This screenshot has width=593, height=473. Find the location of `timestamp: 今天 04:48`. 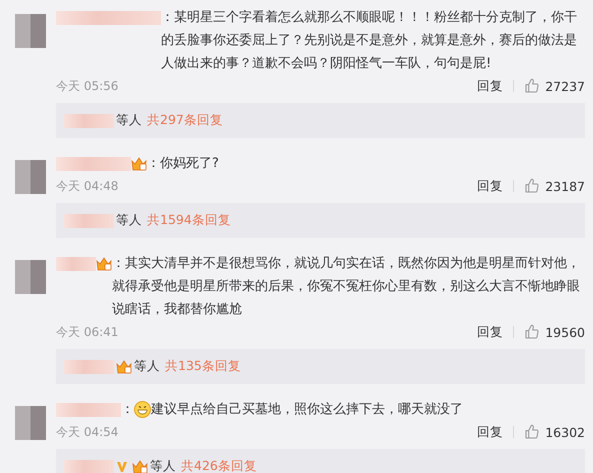

timestamp: 今天 04:48 is located at coordinates (88, 186).